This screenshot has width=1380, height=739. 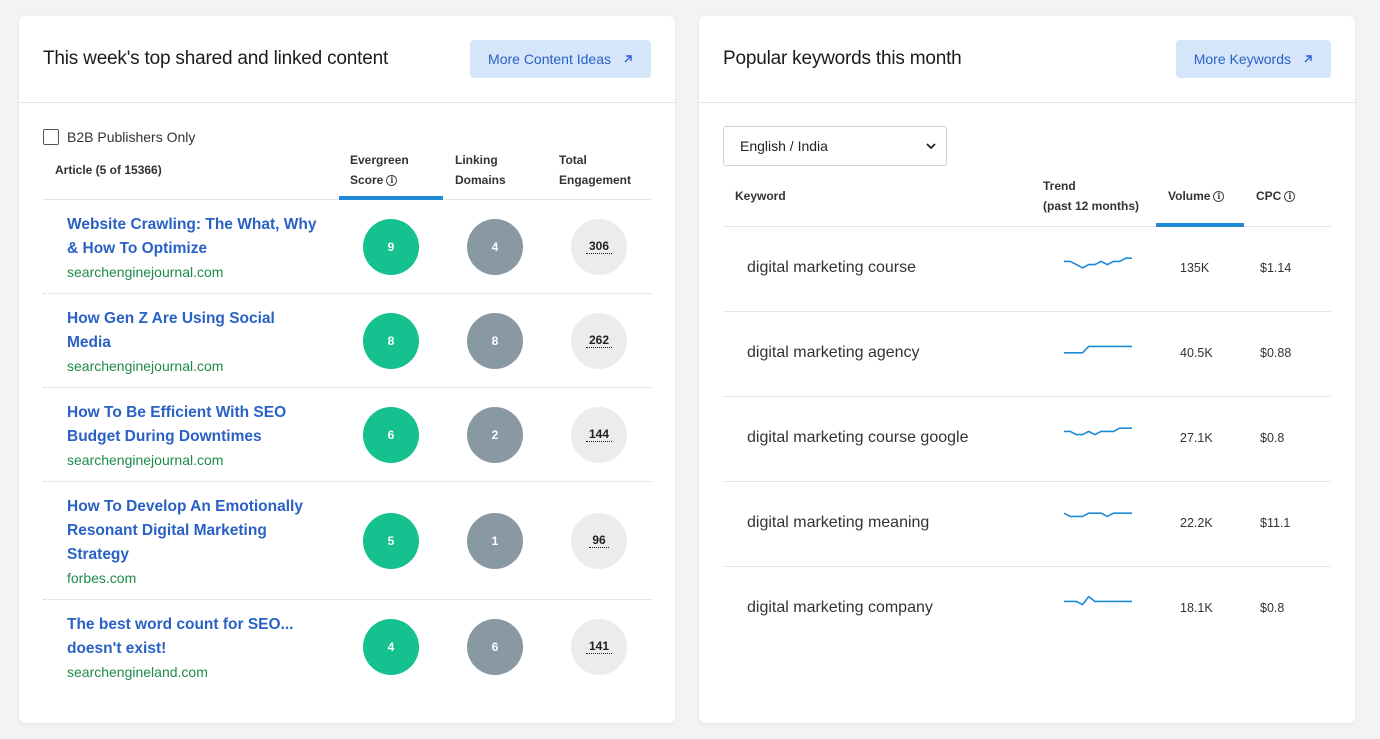 I want to click on total-engagement-badge: 306, so click(x=599, y=247).